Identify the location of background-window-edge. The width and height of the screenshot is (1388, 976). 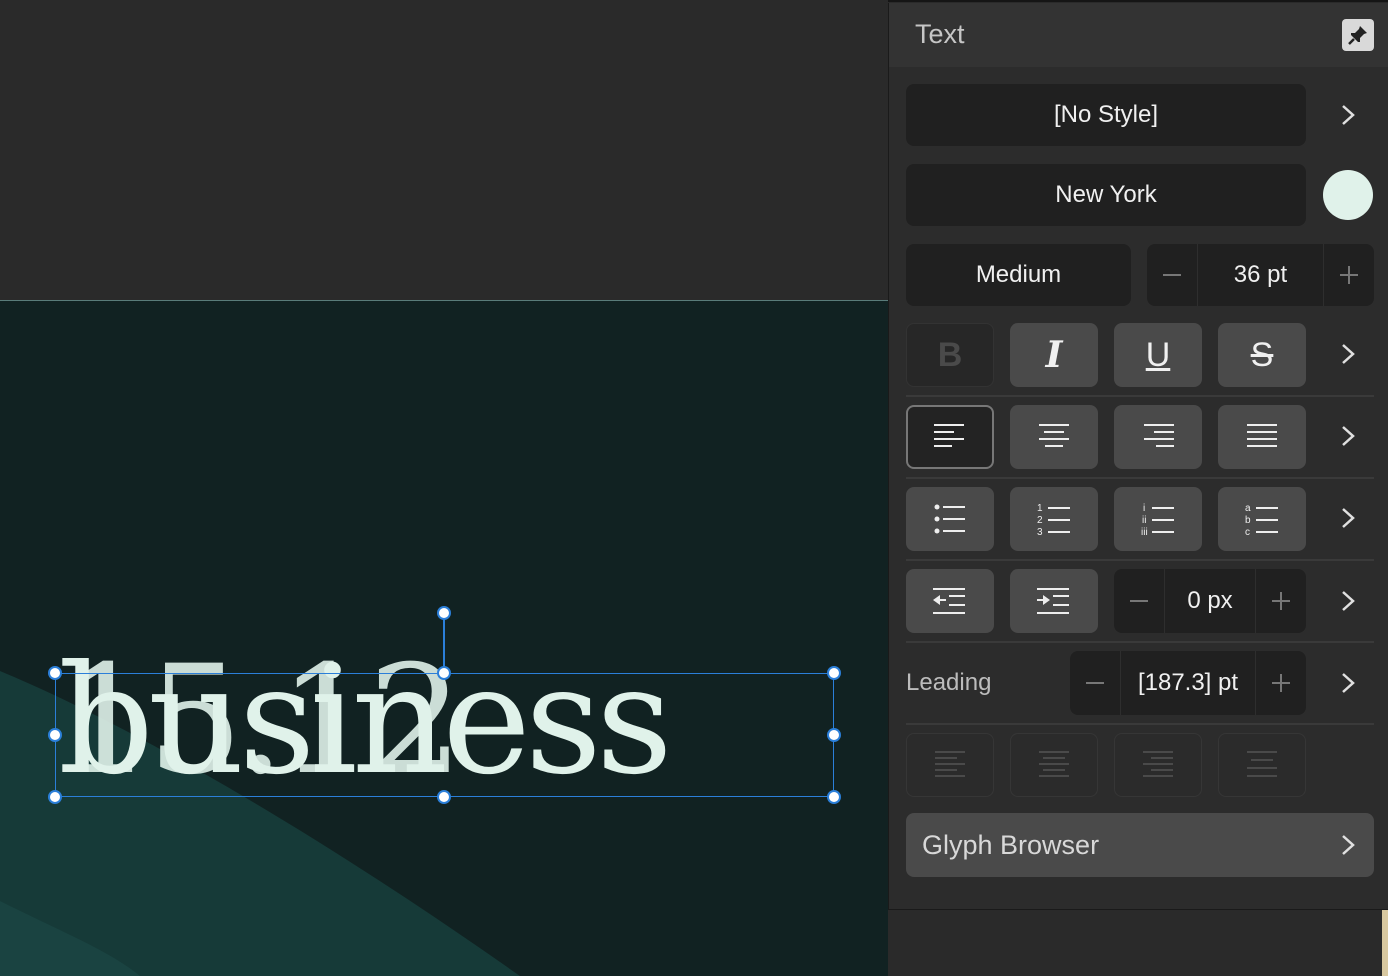
(1385, 943).